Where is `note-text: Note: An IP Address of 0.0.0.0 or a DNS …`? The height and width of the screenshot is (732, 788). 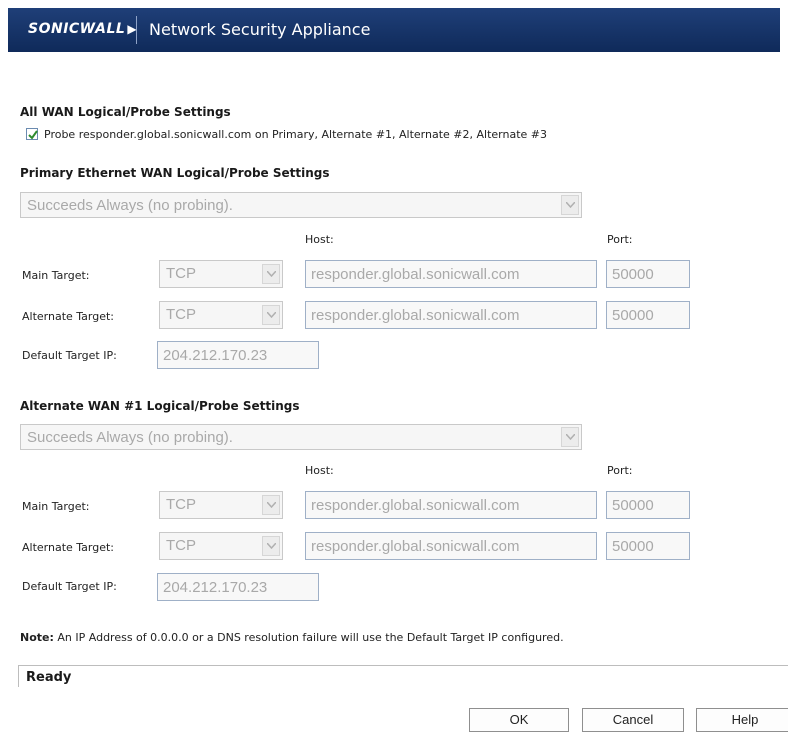
note-text: Note: An IP Address of 0.0.0.0 or a DNS … is located at coordinates (292, 637).